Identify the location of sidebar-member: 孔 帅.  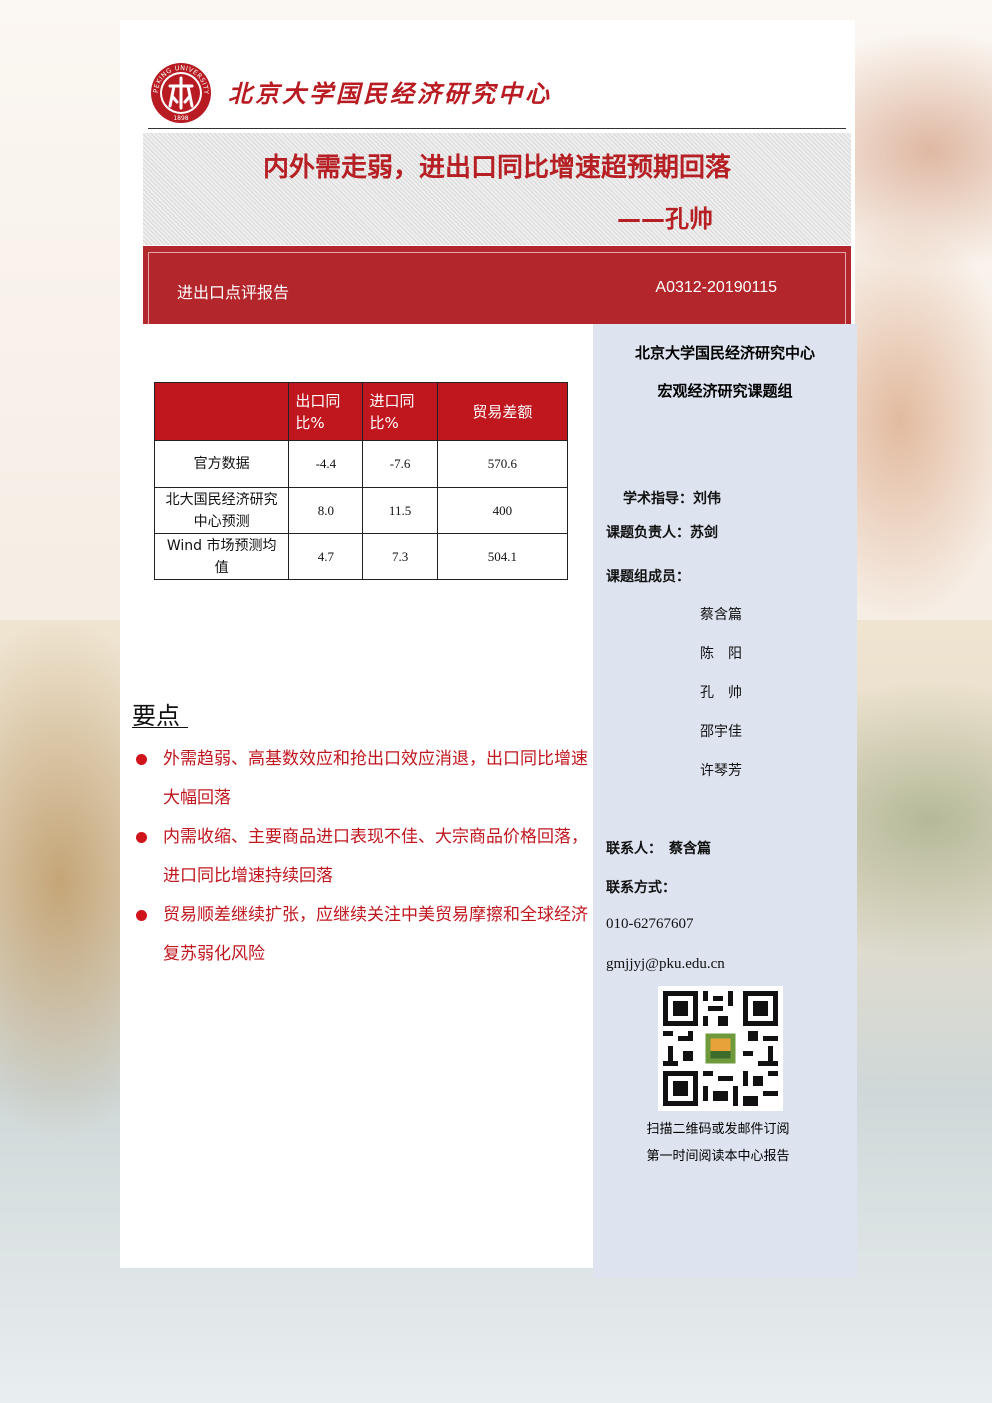
(721, 693).